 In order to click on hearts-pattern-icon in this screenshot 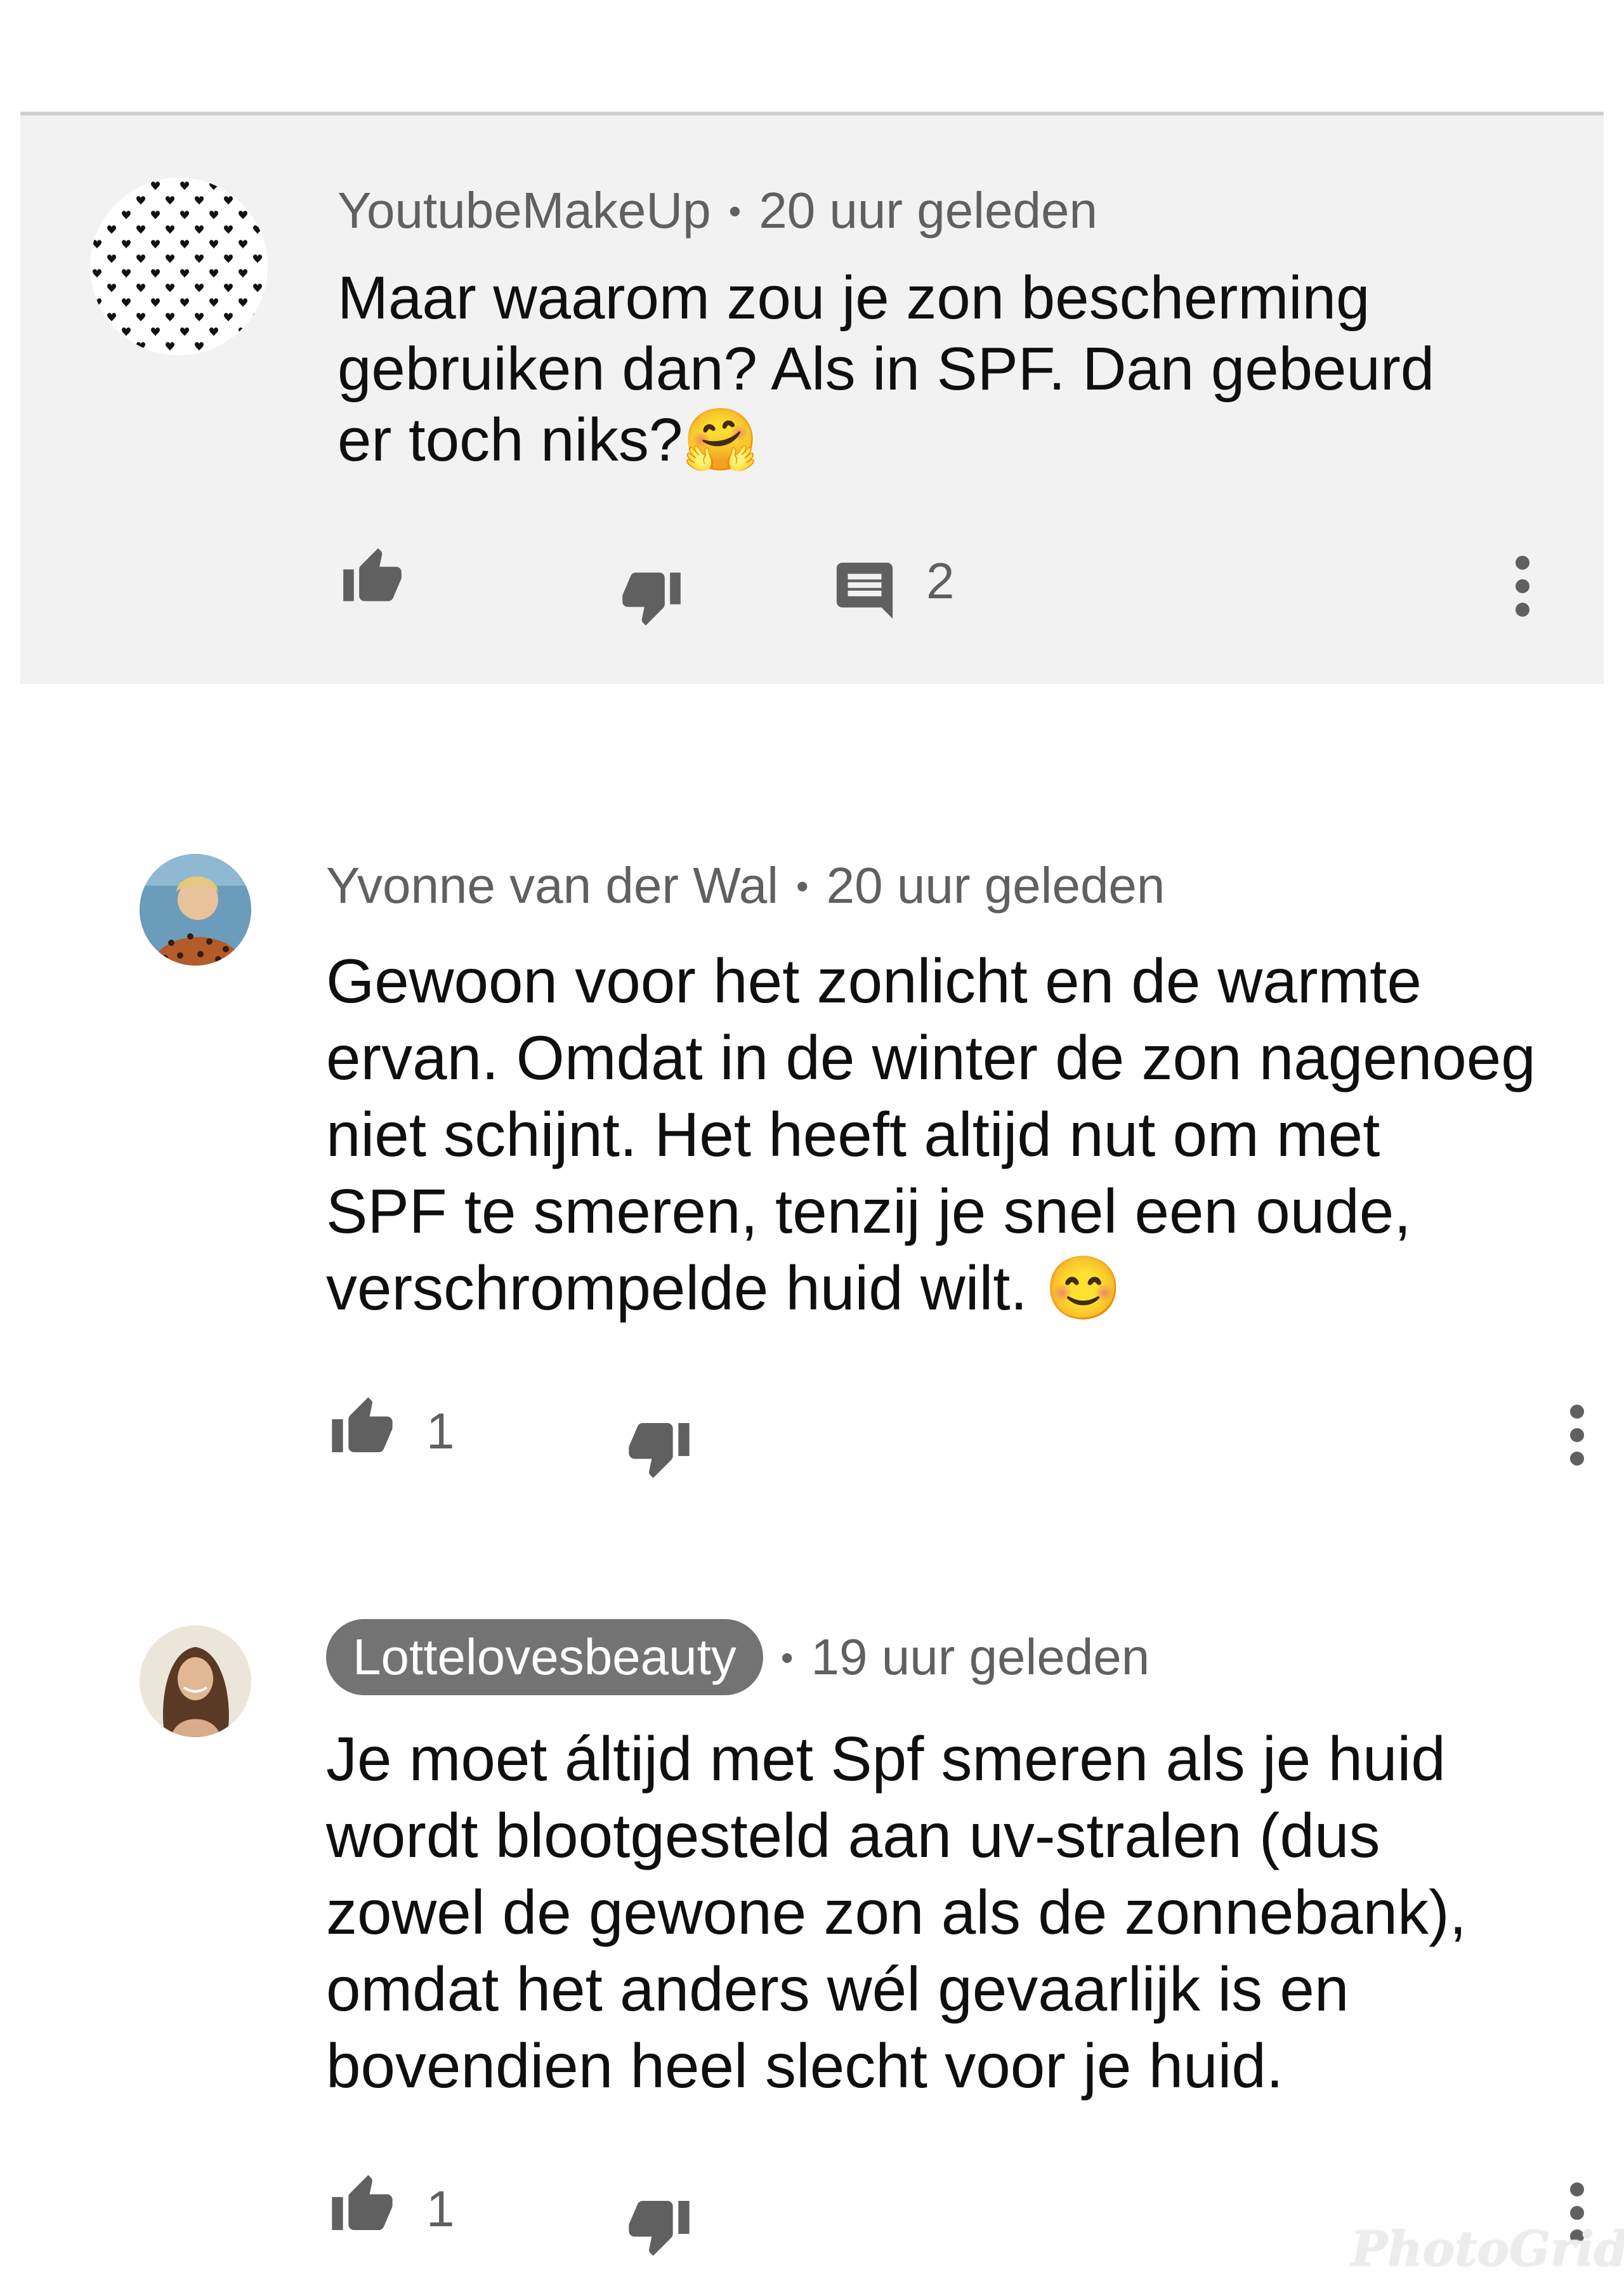, I will do `click(179, 266)`.